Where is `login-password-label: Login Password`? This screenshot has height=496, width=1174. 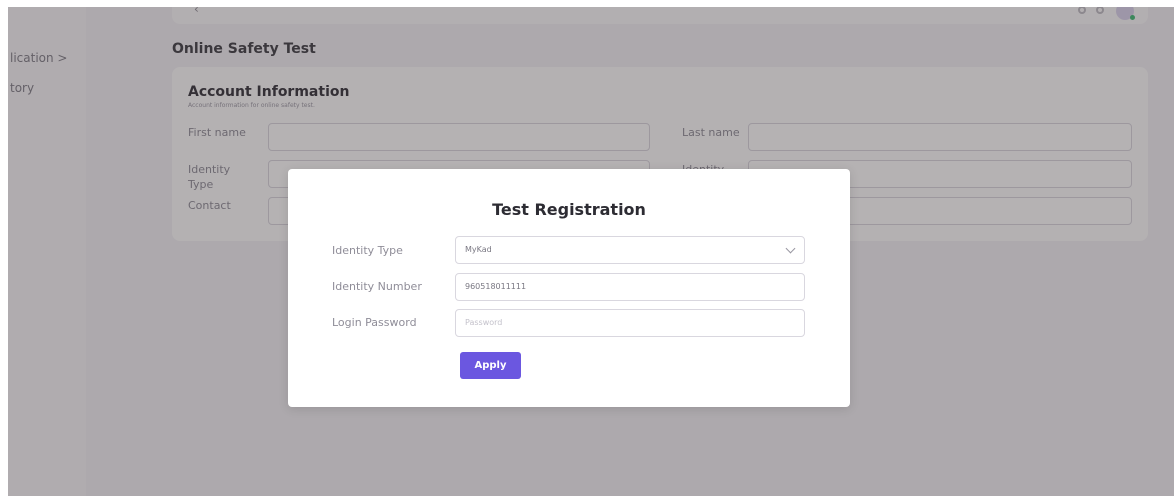 login-password-label: Login Password is located at coordinates (374, 322).